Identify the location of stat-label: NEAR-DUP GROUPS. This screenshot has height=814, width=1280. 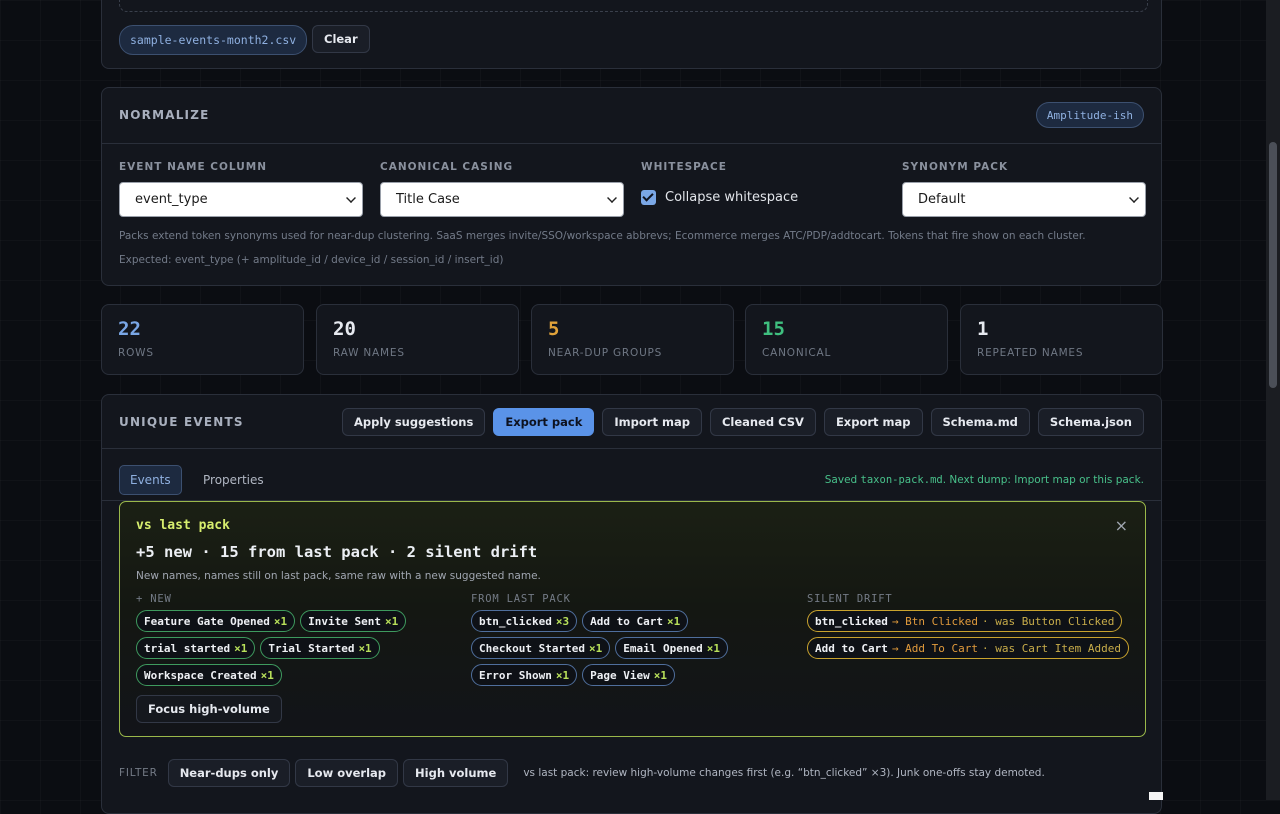
(605, 353).